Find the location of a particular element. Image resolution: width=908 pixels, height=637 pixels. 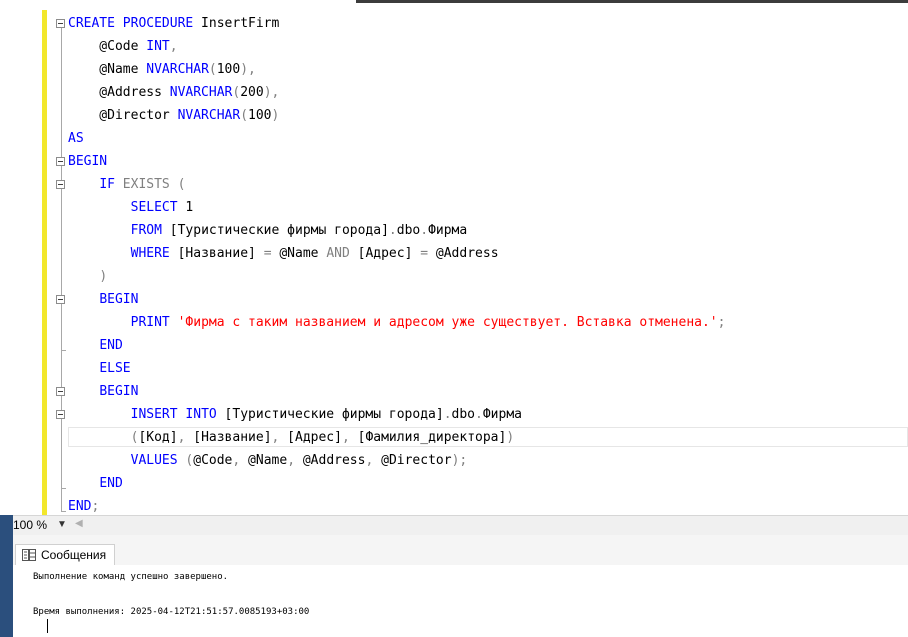

code-token: AND is located at coordinates (338, 253).